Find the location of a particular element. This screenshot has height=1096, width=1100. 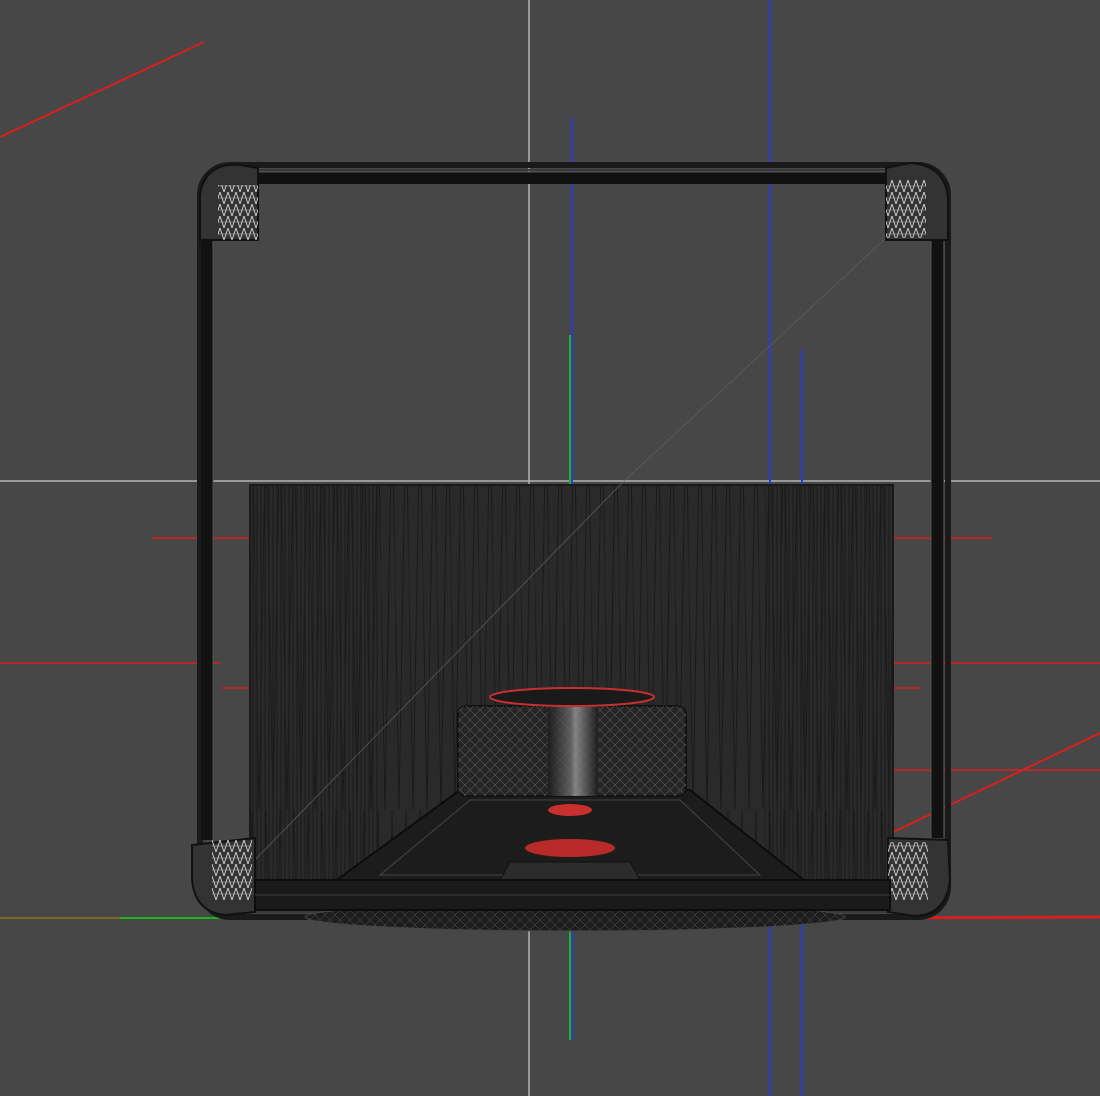

cabinet-base is located at coordinates (572, 895).